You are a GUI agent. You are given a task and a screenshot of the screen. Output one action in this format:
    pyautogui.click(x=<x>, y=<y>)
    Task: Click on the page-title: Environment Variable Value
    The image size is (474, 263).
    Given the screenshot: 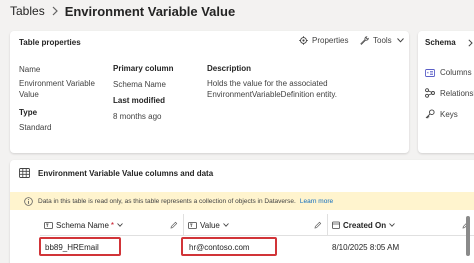 What is the action you would take?
    pyautogui.click(x=150, y=11)
    